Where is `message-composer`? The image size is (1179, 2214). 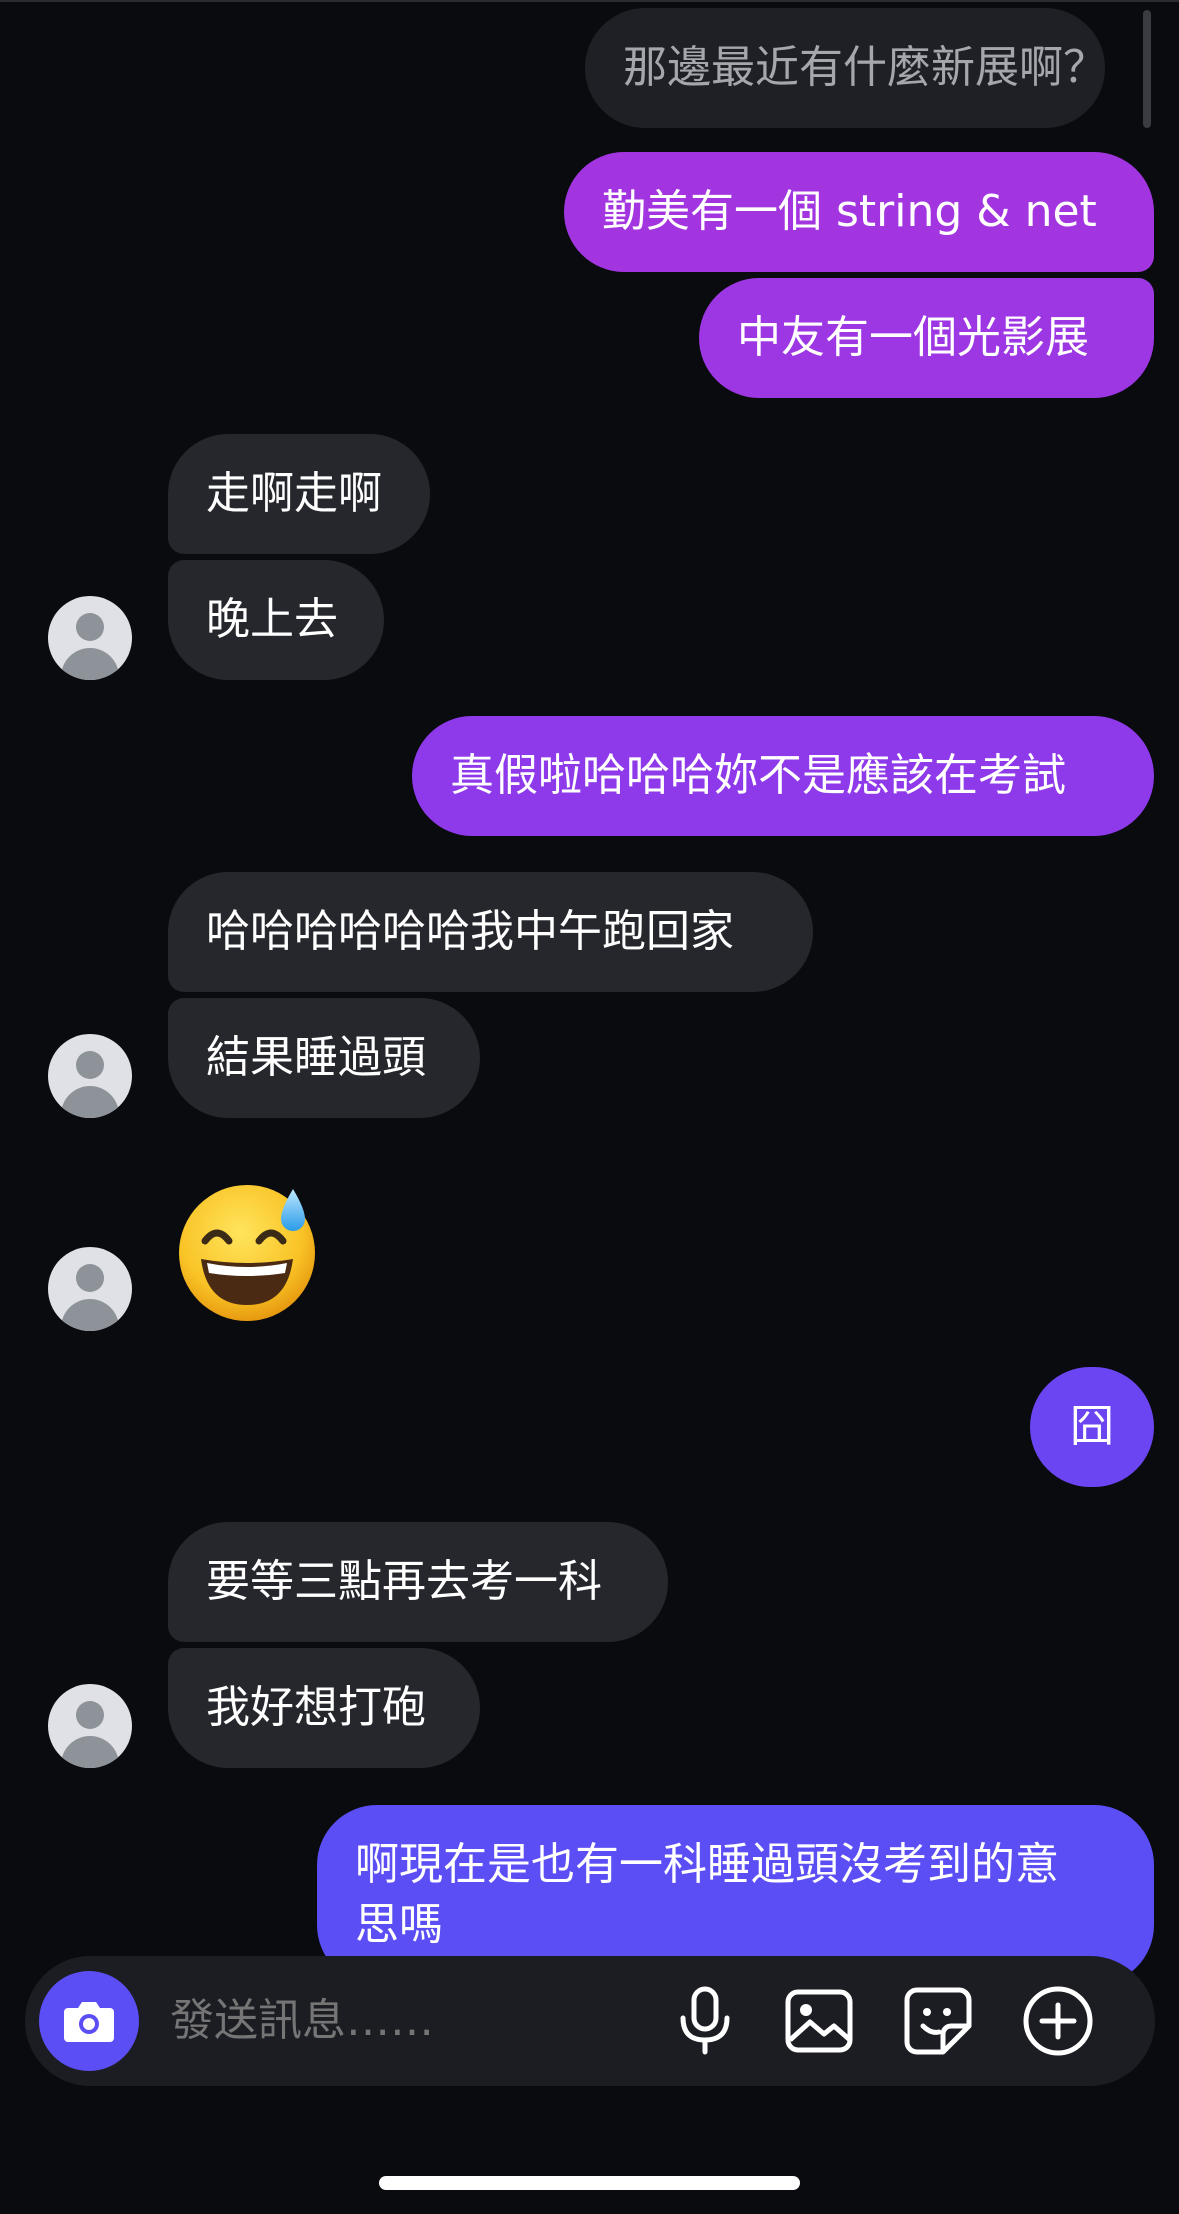 message-composer is located at coordinates (590, 2021).